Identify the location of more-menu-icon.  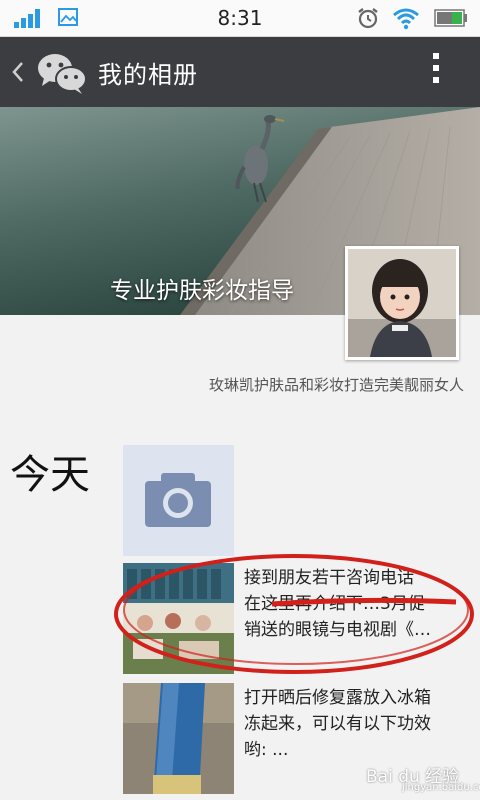
(436, 72).